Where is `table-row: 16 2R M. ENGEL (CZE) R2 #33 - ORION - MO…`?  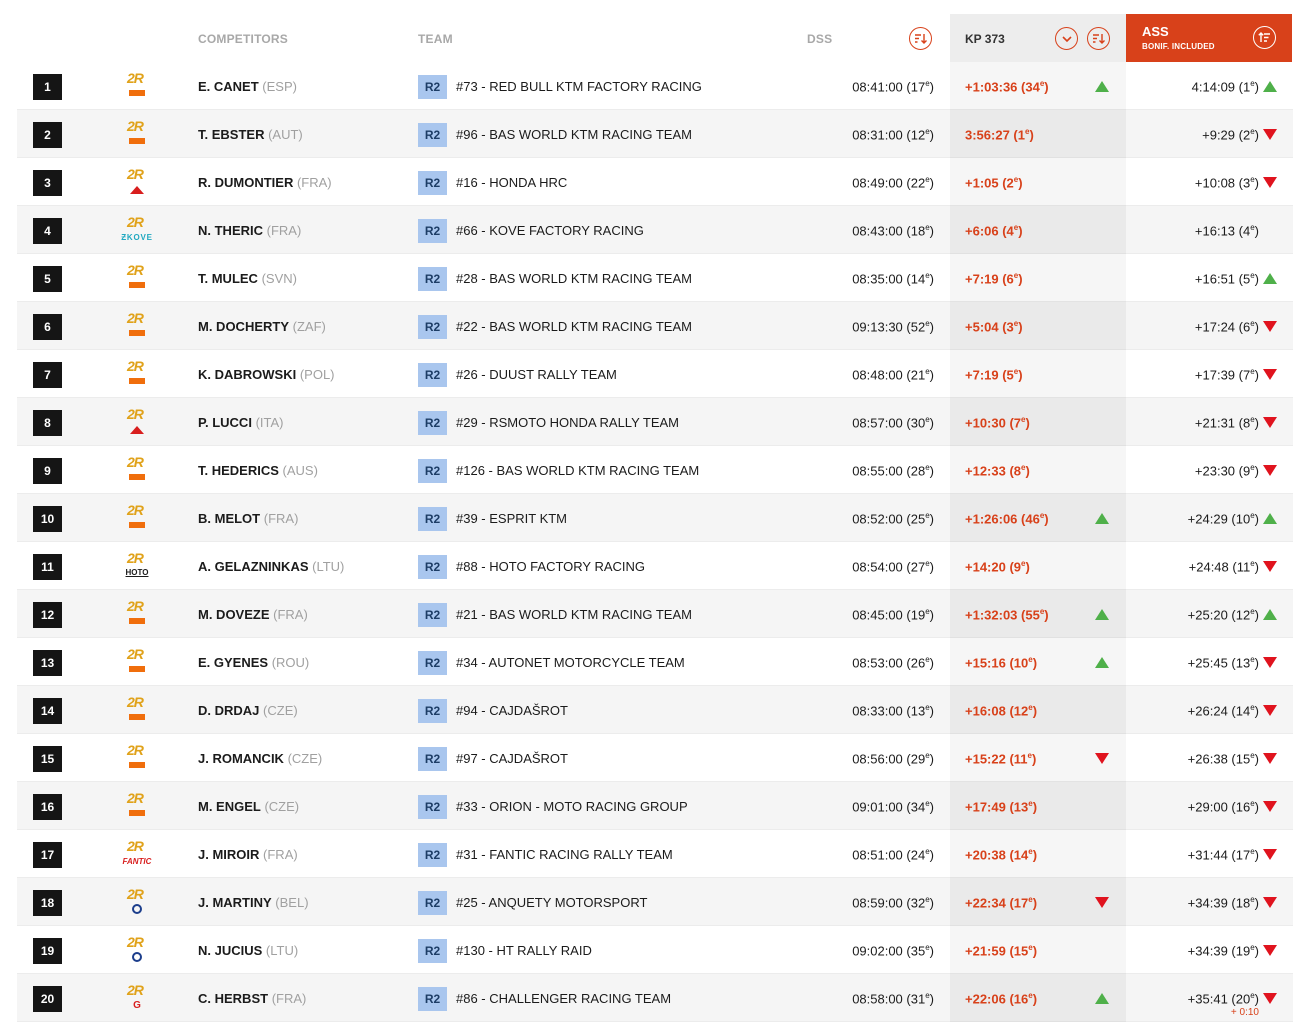
table-row: 16 2R M. ENGEL (CZE) R2 #33 - ORION - MO… is located at coordinates (655, 806).